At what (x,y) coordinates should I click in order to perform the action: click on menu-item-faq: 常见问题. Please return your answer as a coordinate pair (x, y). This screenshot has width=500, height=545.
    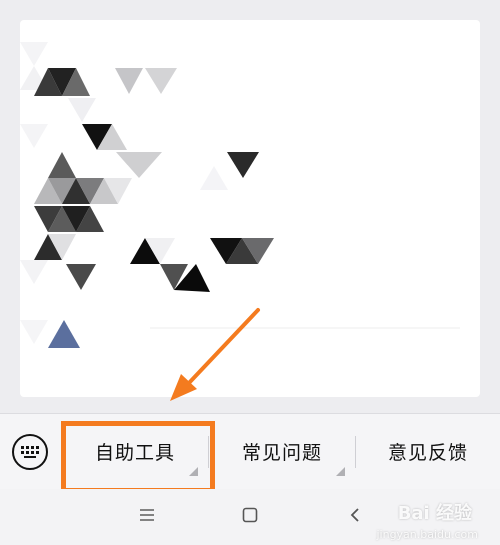
    Looking at the image, I should click on (282, 451).